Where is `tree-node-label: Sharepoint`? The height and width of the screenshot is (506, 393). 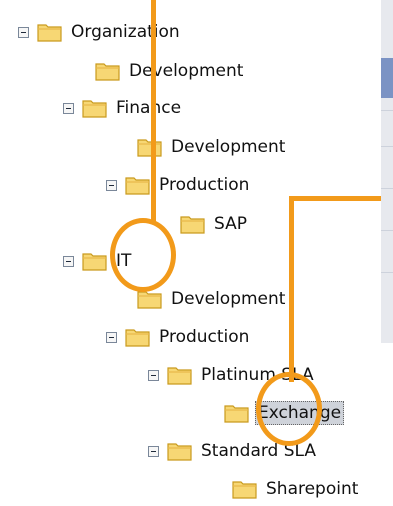 tree-node-label: Sharepoint is located at coordinates (312, 489).